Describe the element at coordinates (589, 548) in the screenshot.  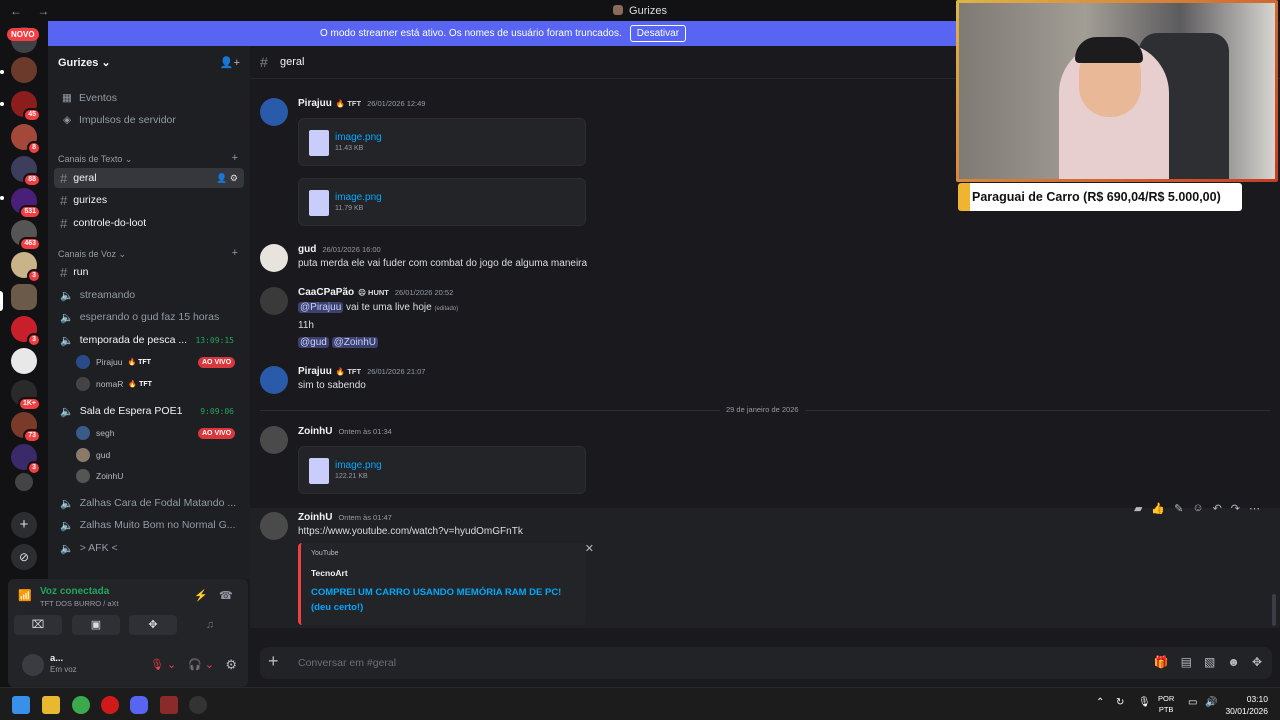
I see `close-icon: ✕` at that location.